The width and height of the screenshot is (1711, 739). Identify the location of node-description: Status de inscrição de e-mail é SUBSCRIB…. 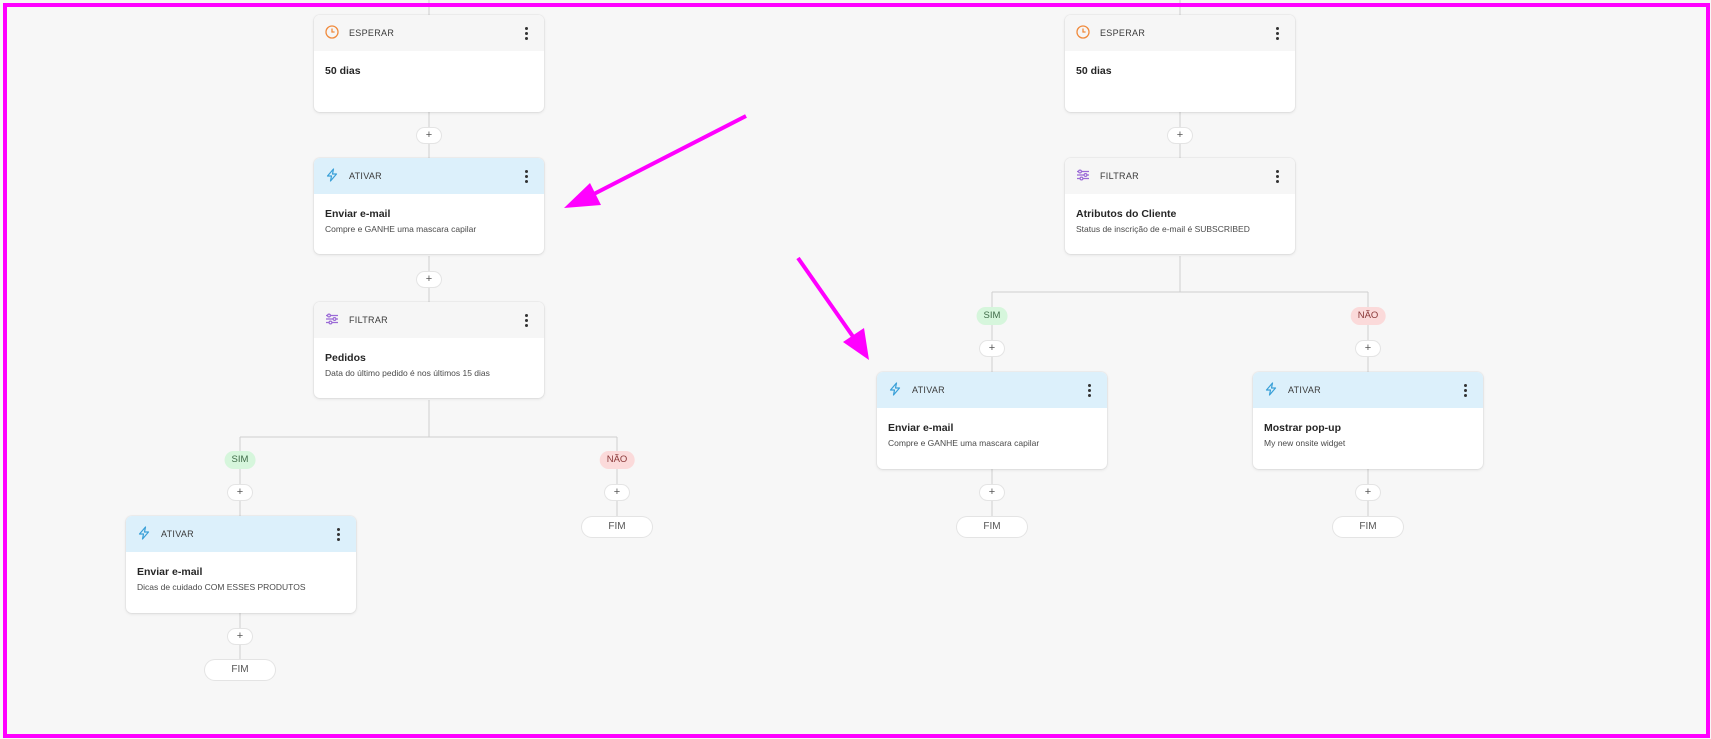
(1163, 229).